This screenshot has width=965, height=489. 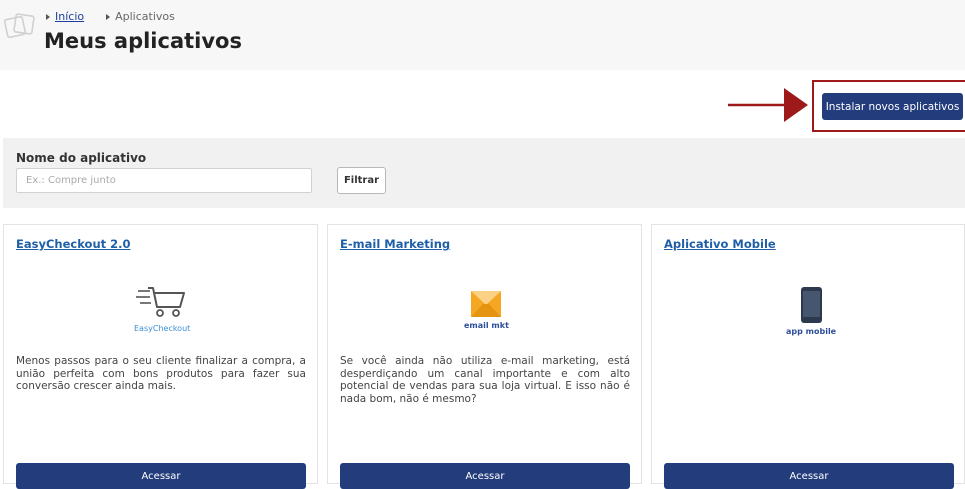 I want to click on breadcrumb-home: Início, so click(x=65, y=16).